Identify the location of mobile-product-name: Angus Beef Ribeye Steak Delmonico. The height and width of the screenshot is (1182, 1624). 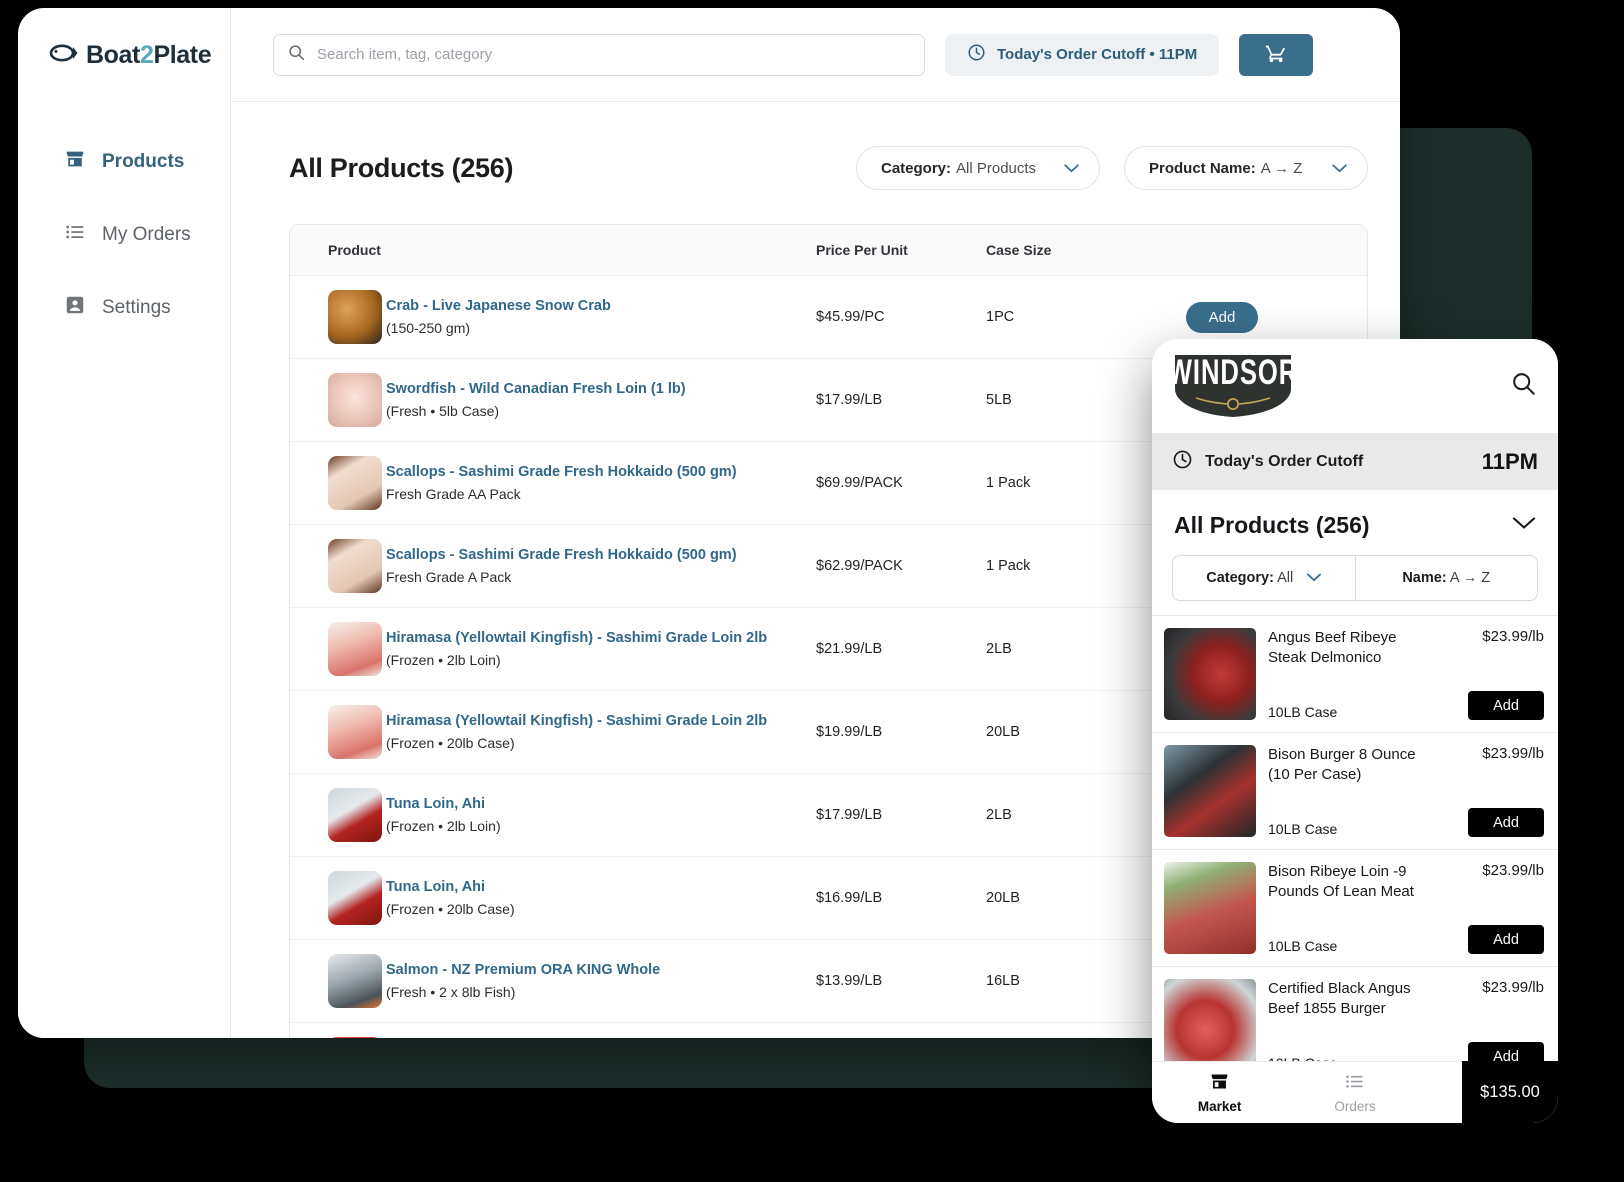
(1352, 648).